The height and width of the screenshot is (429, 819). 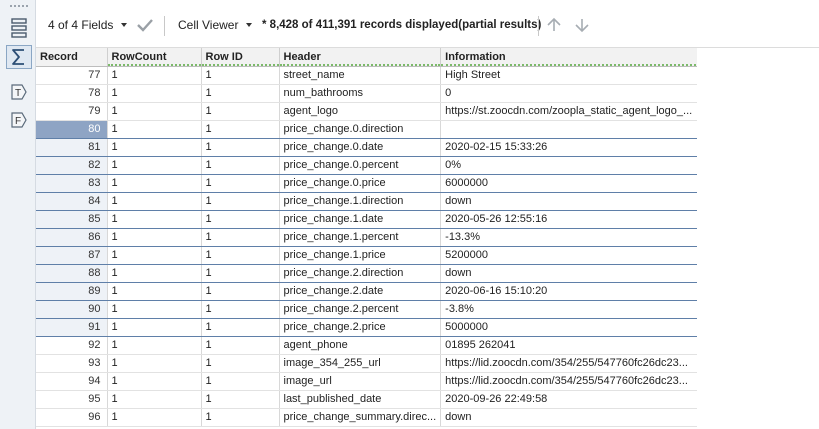 What do you see at coordinates (19, 7) in the screenshot?
I see `rail-grip` at bounding box center [19, 7].